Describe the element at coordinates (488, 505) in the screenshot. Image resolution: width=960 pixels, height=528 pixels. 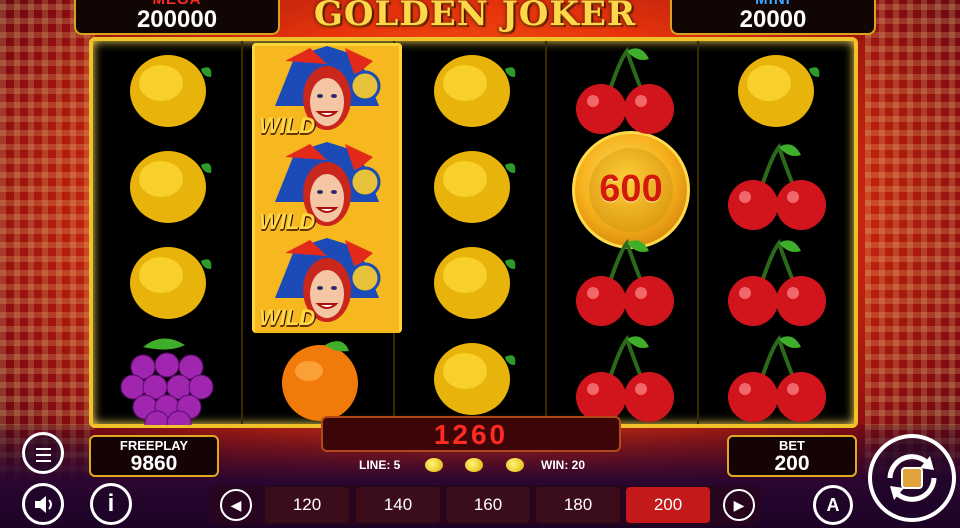
I see `bet-option: 160` at that location.